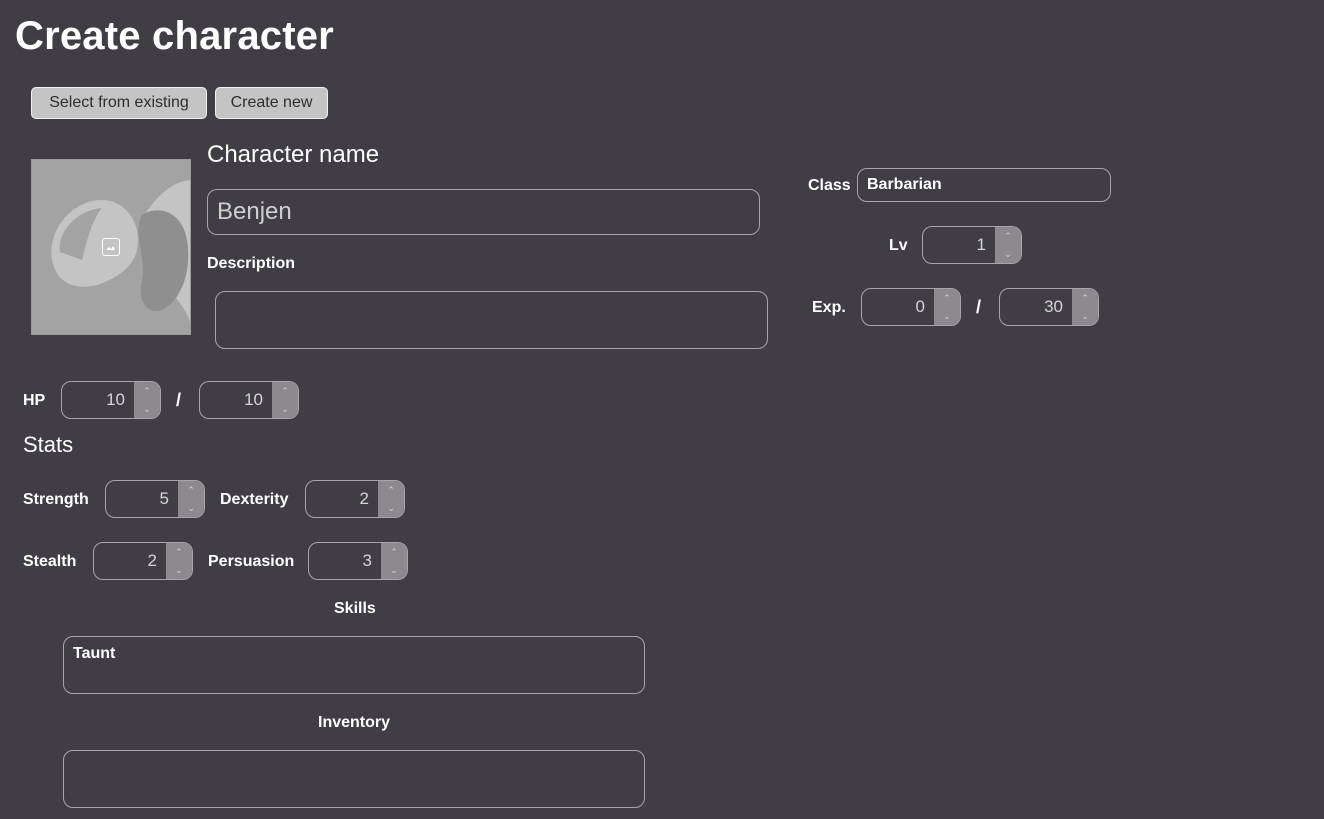 The image size is (1324, 819). I want to click on level-spinner-arrows: ⌃ ⌄, so click(1008, 245).